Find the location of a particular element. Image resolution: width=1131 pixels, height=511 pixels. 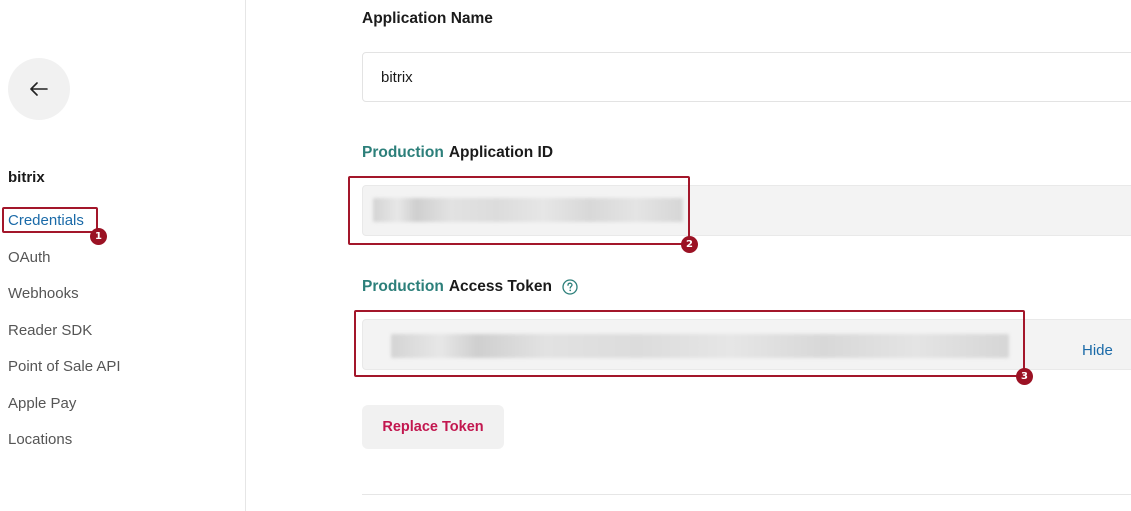

access-token-redacted is located at coordinates (700, 346).